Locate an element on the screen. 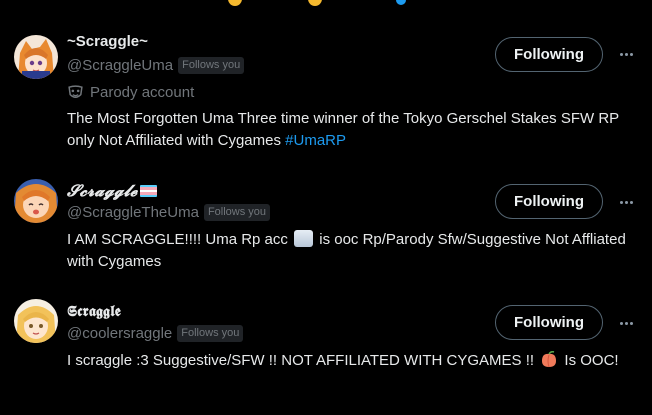 This screenshot has width=652, height=415. display-name: ~Scraggle~ is located at coordinates (107, 41).